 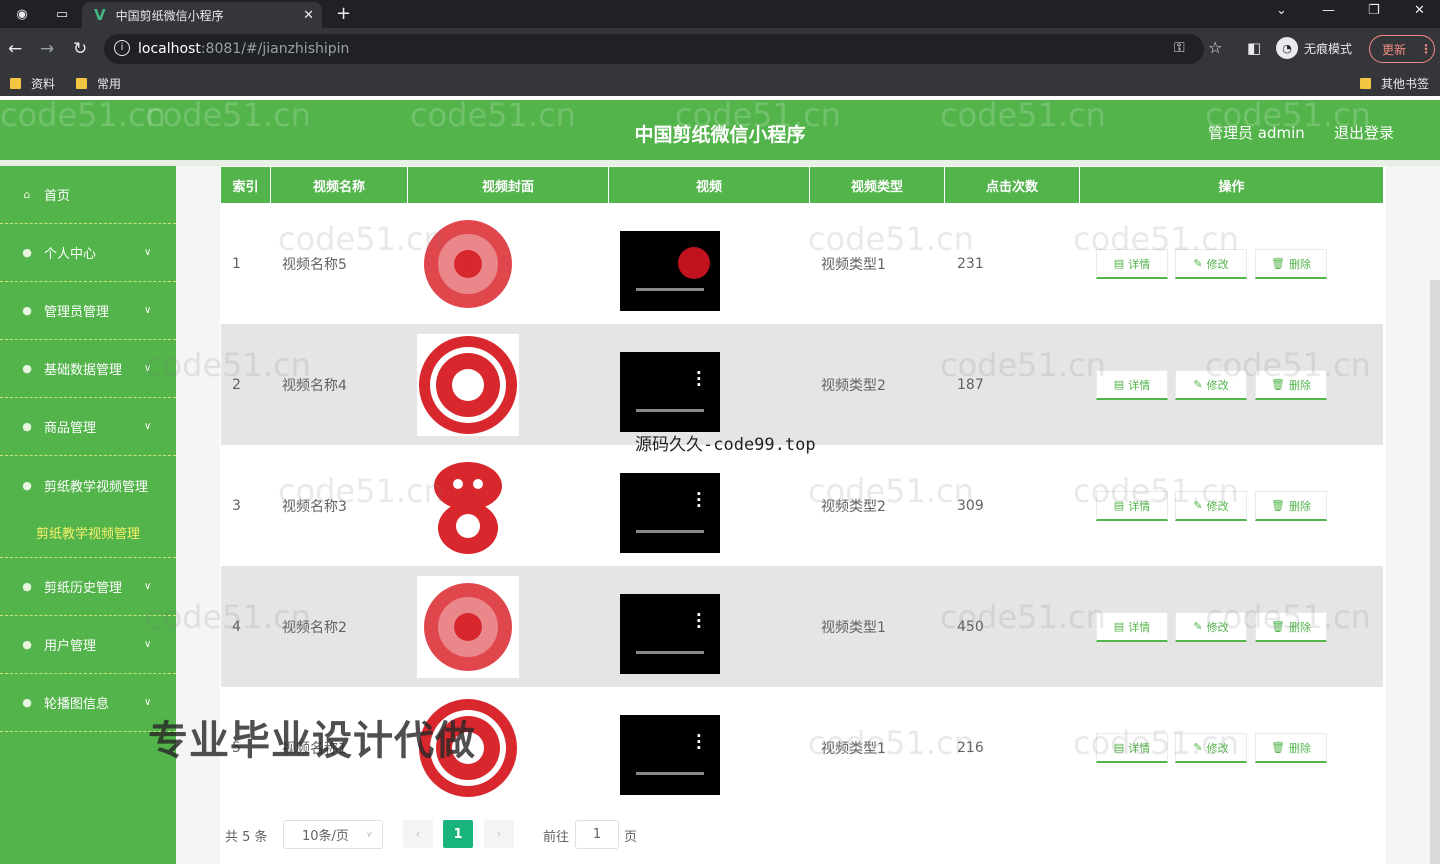 What do you see at coordinates (88, 427) in the screenshot?
I see `sidebar-item-goods: ● 商品管理 ∨` at bounding box center [88, 427].